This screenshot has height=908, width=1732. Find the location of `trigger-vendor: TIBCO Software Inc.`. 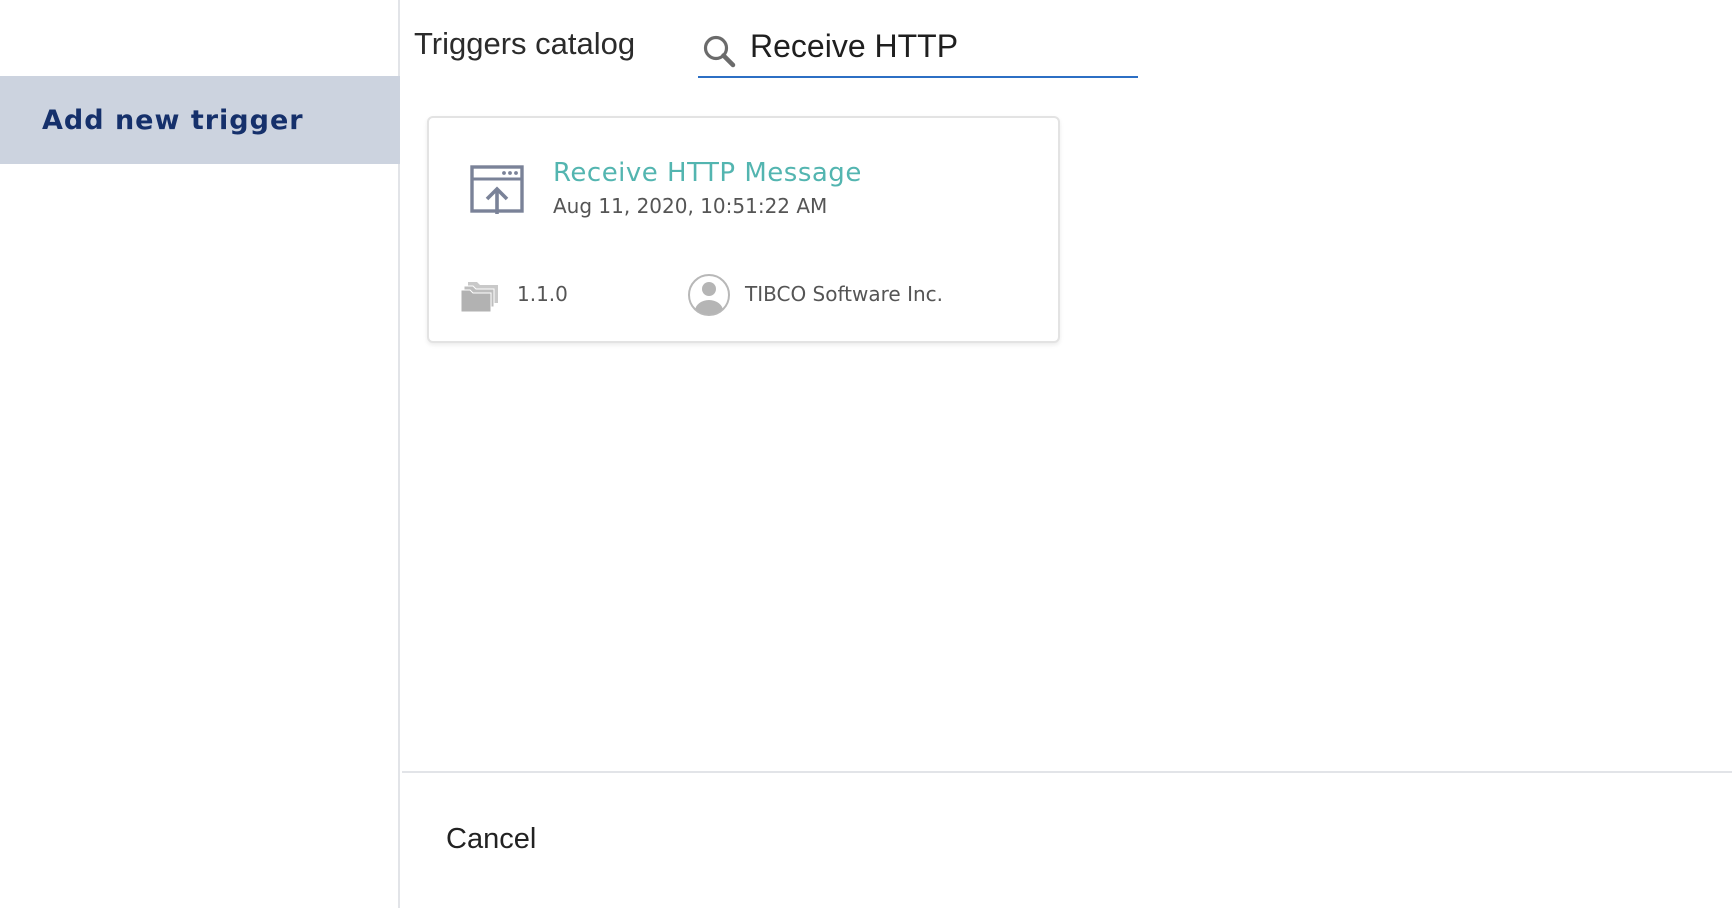

trigger-vendor: TIBCO Software Inc. is located at coordinates (844, 294).